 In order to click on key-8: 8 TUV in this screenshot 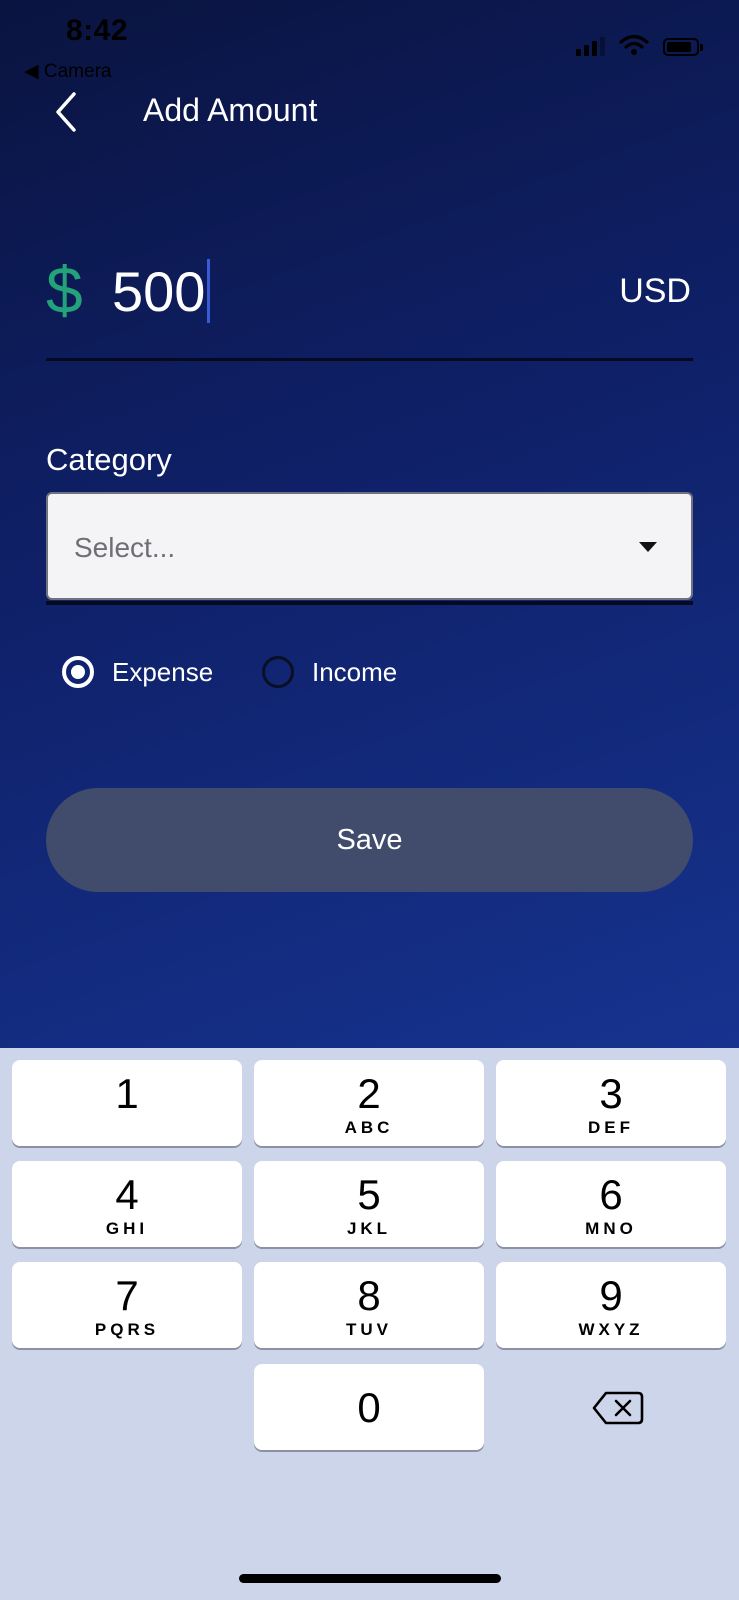, I will do `click(369, 1305)`.